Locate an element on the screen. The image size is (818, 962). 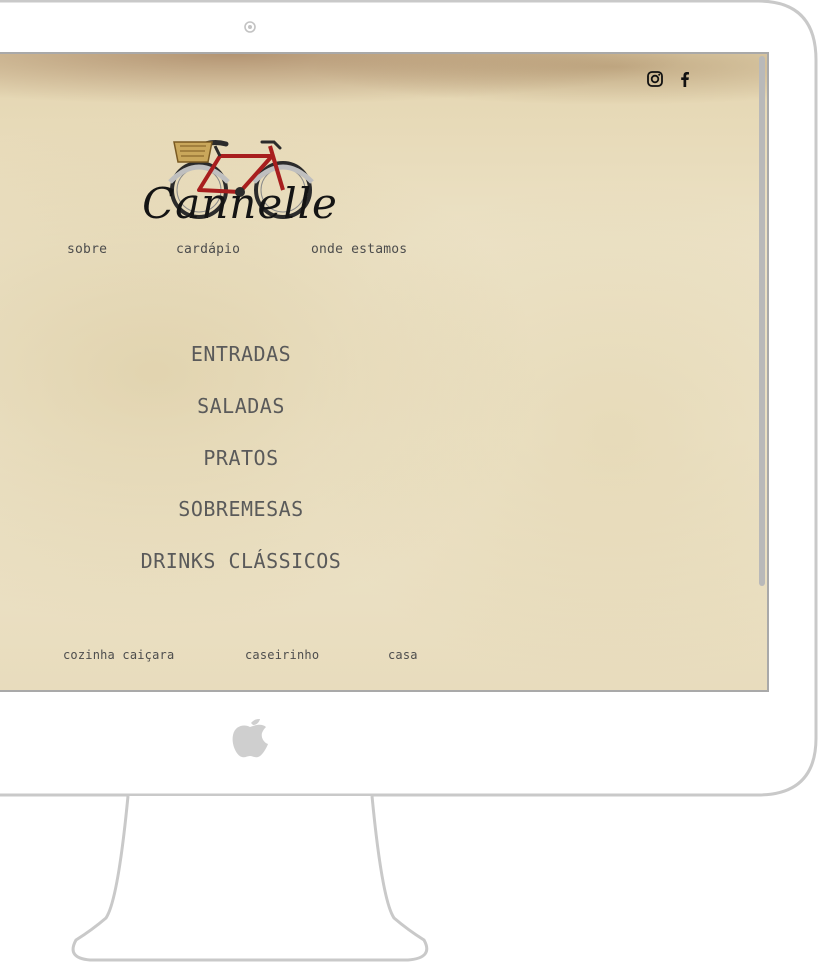
facebook-icon is located at coordinates (685, 79).